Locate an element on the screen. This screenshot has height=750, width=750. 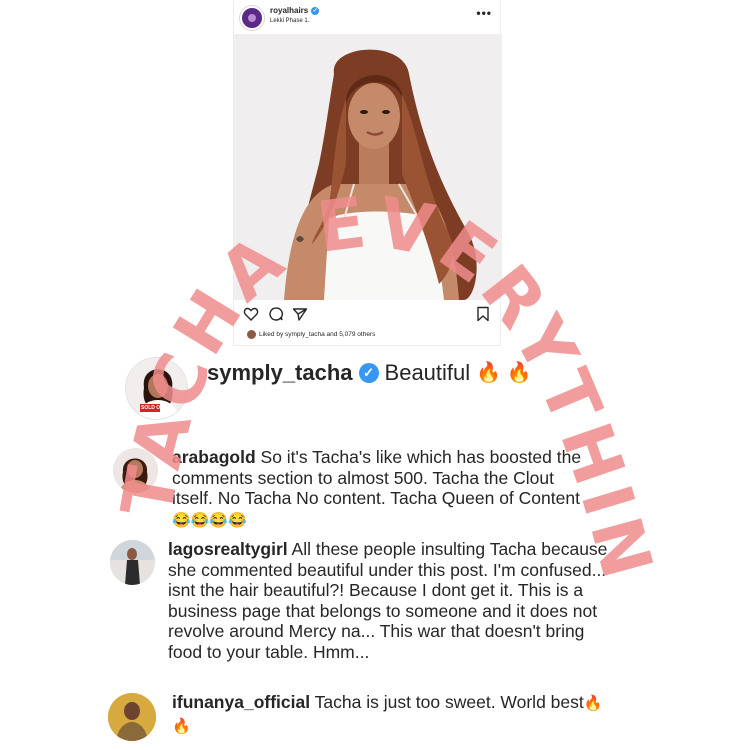
lagosrealtygirl-avatar is located at coordinates (132, 562).